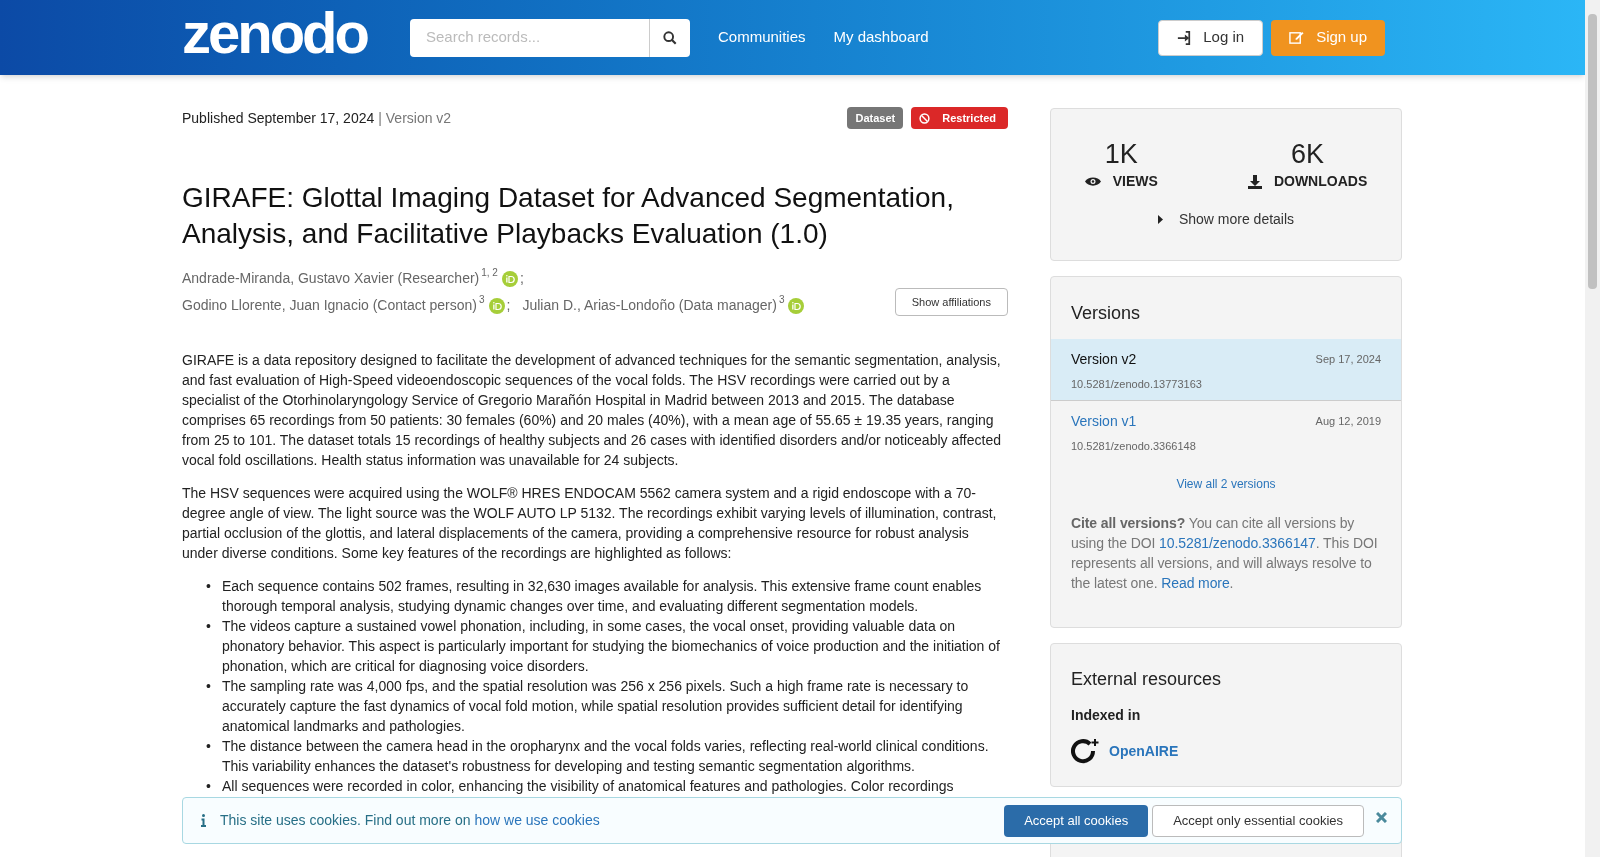  I want to click on card-heading: External resources, so click(1147, 679).